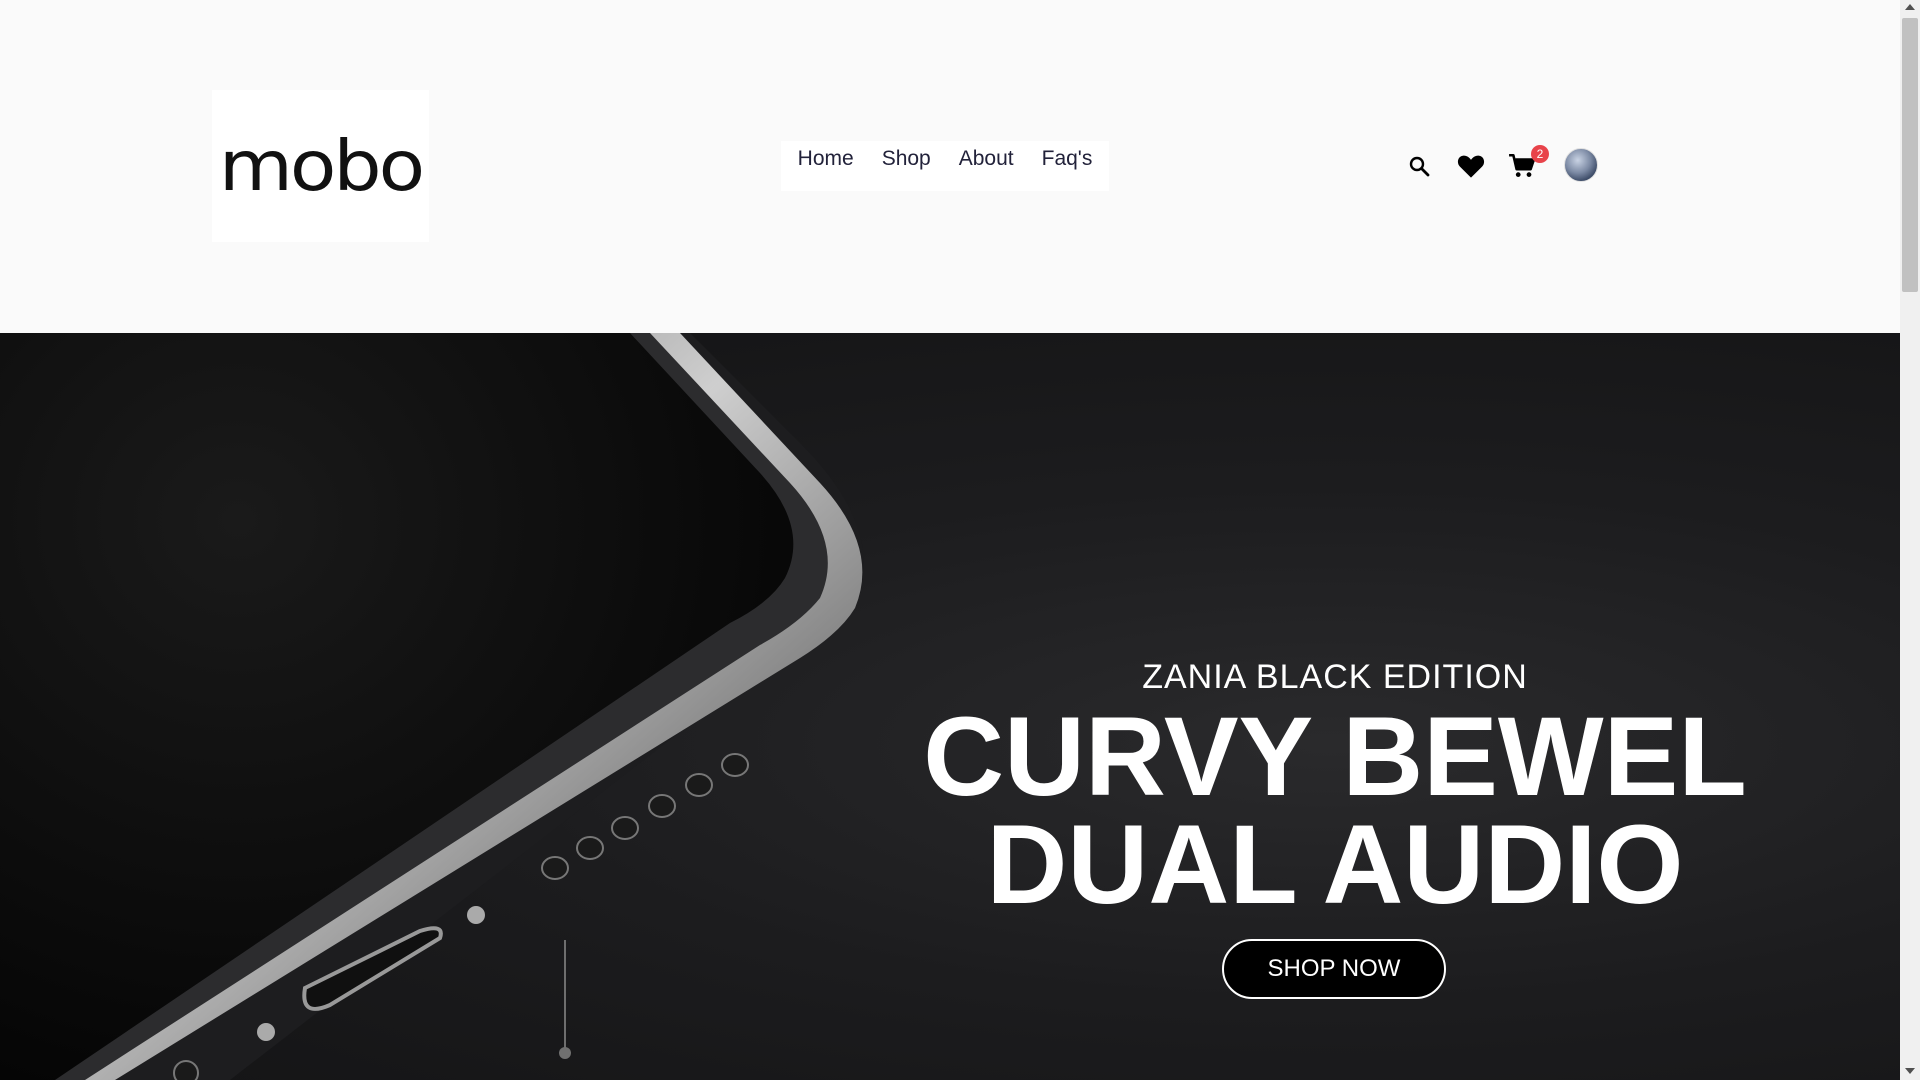 Image resolution: width=1920 pixels, height=1080 pixels. What do you see at coordinates (1067, 159) in the screenshot?
I see `nav-faqs: Faq's` at bounding box center [1067, 159].